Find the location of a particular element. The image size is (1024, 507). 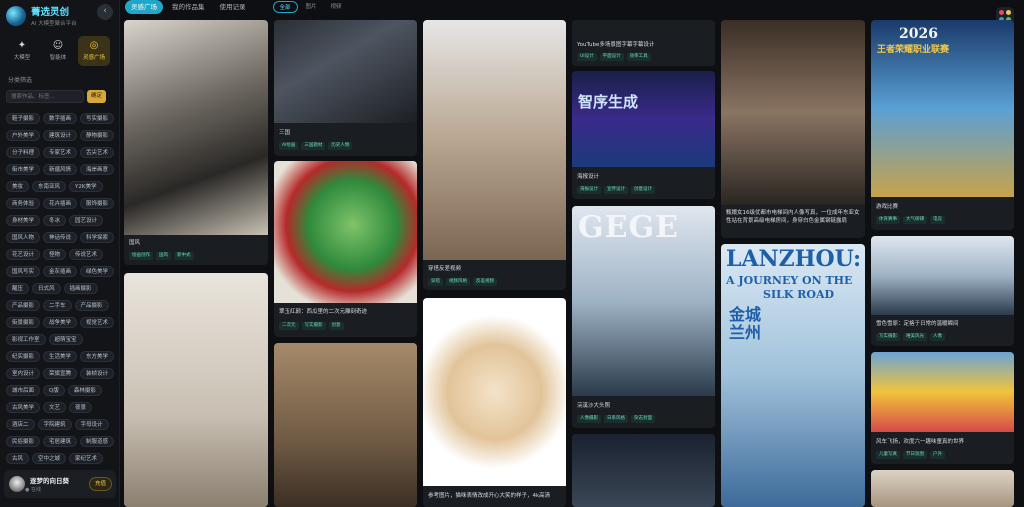

category-tag: 城市后面 is located at coordinates (23, 390).